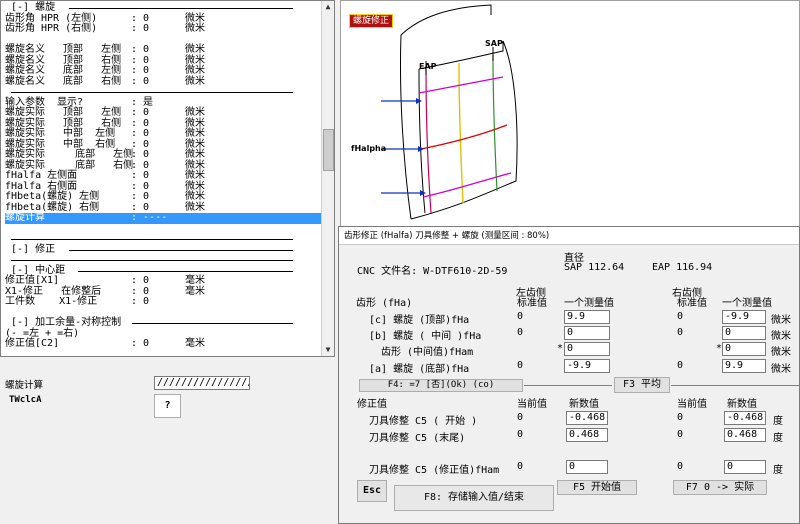 Image resolution: width=800 pixels, height=524 pixels. Describe the element at coordinates (164, 197) in the screenshot. I see `list-item: fHbeta(螺旋) 左侧: 0 微米` at that location.